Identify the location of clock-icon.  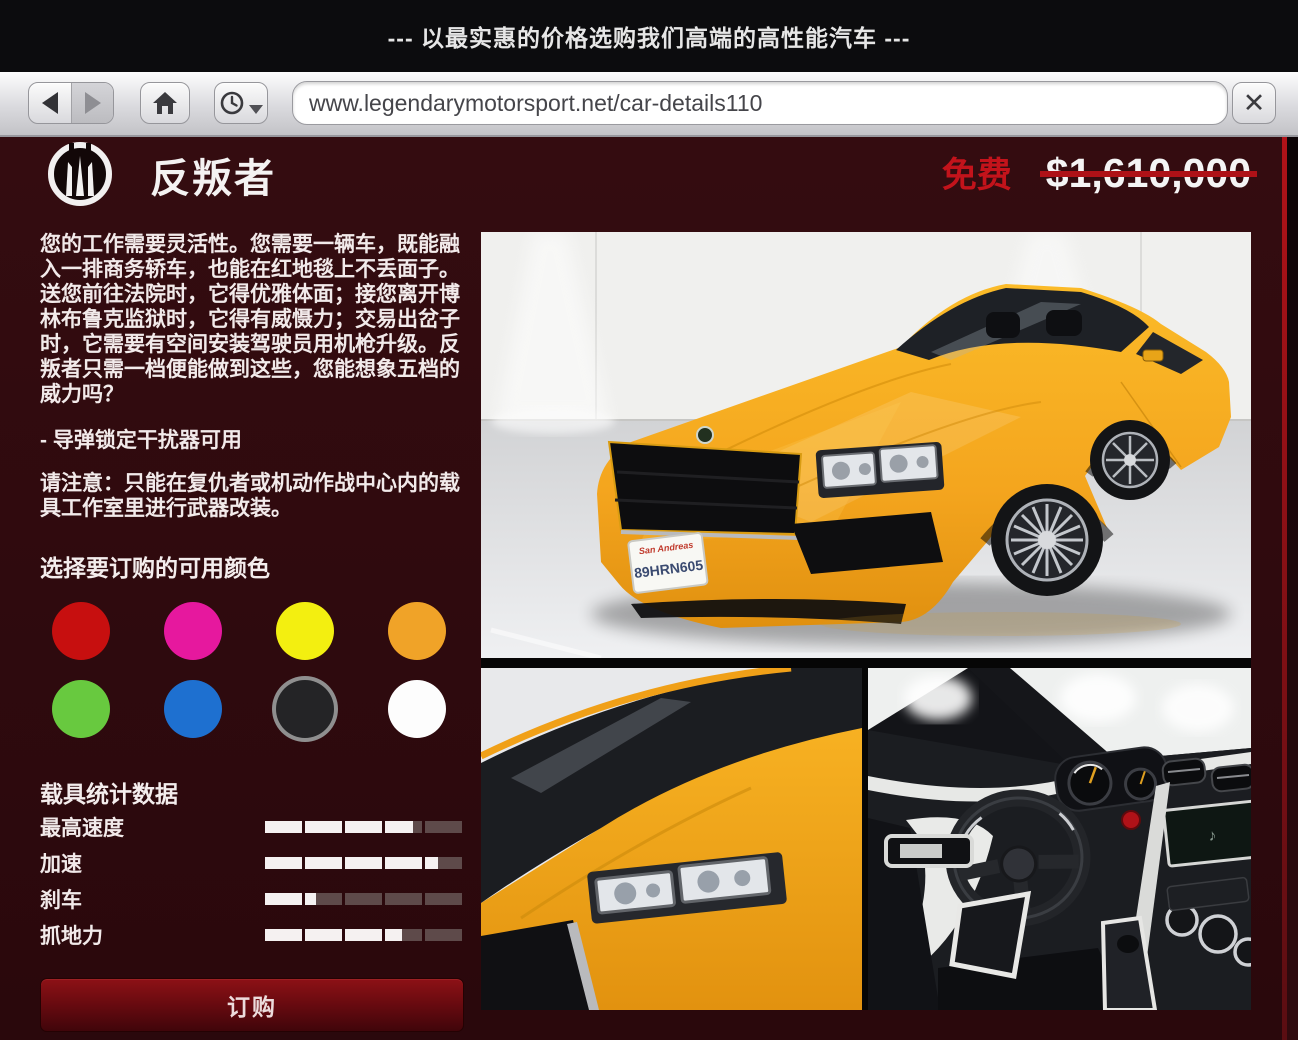
(232, 103).